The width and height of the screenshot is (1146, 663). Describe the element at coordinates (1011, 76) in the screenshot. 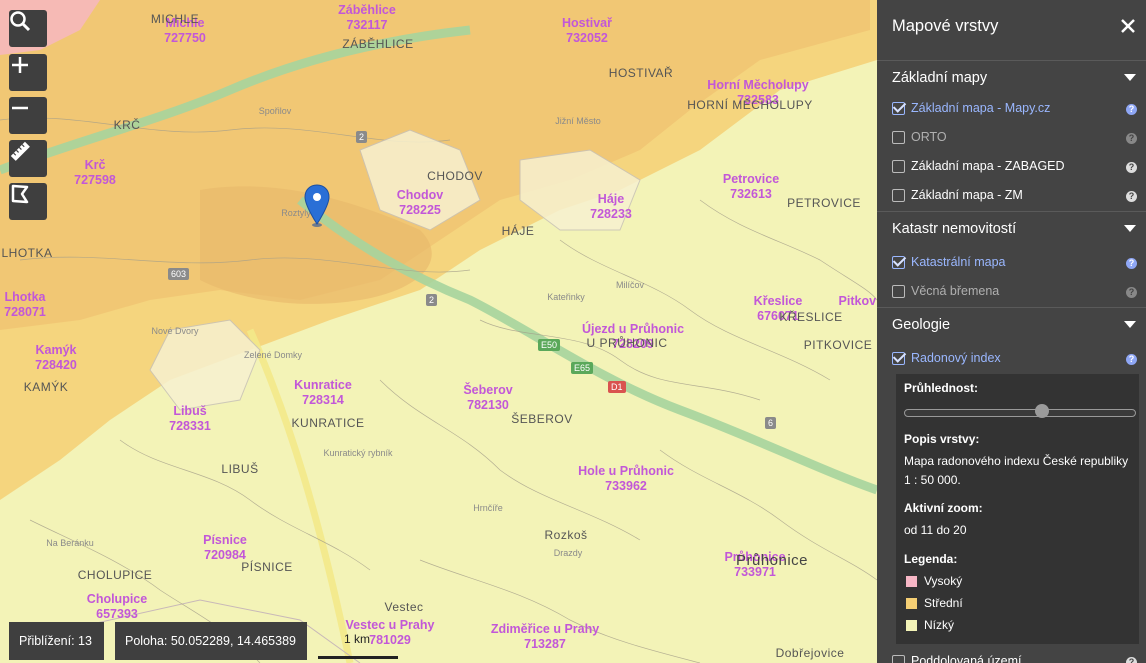

I see `section-header-basemaps: Základní mapy` at that location.